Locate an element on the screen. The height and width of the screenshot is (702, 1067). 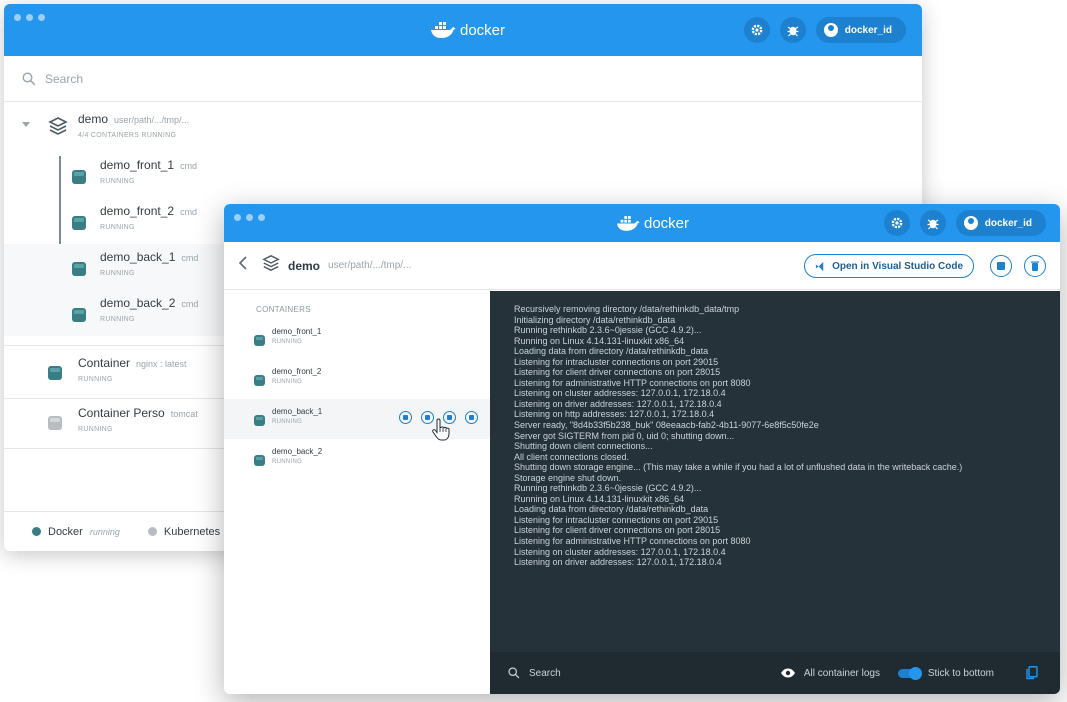
docker-logo: docker is located at coordinates (652, 223).